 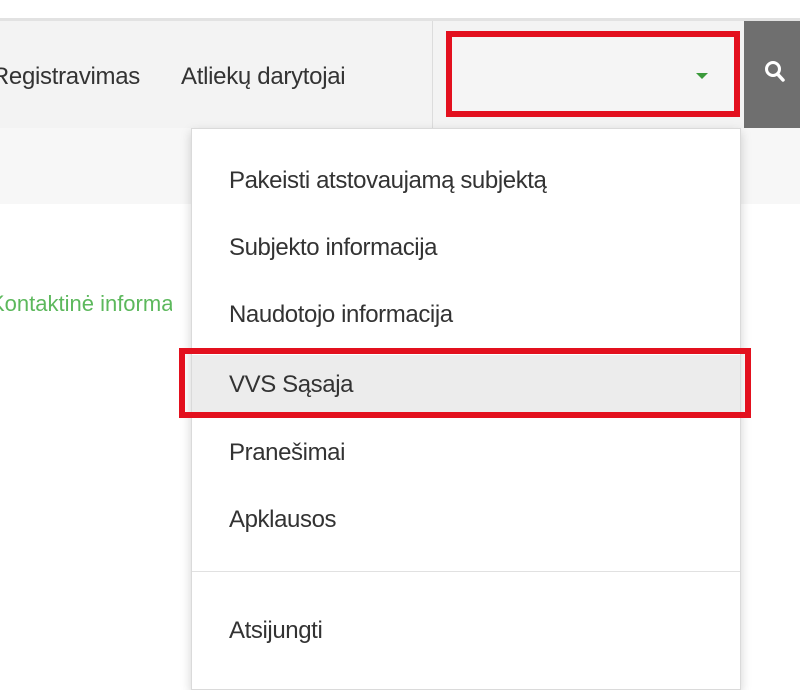 What do you see at coordinates (432, 76) in the screenshot?
I see `nav-divider` at bounding box center [432, 76].